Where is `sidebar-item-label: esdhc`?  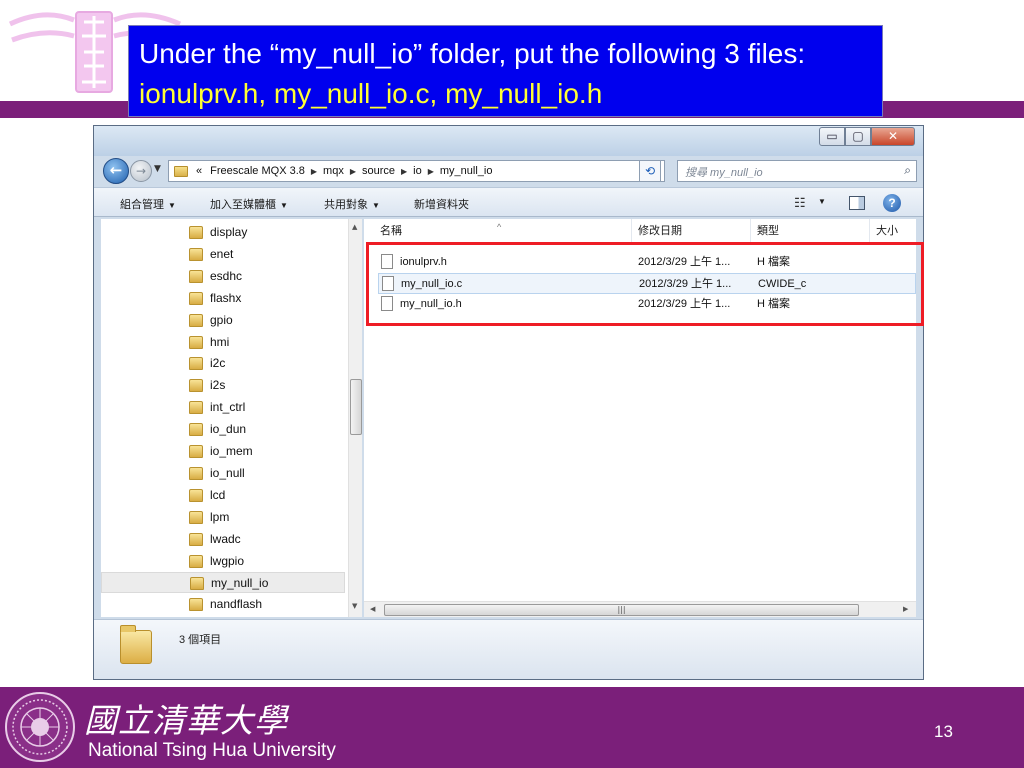
sidebar-item-label: esdhc is located at coordinates (226, 275).